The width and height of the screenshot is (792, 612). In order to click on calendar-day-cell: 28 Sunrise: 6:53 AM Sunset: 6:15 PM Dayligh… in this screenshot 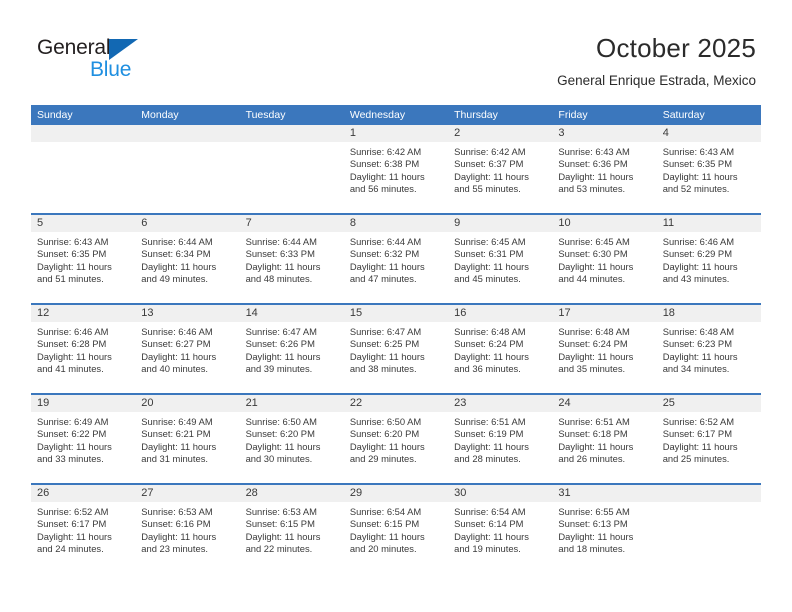, I will do `click(291, 530)`.